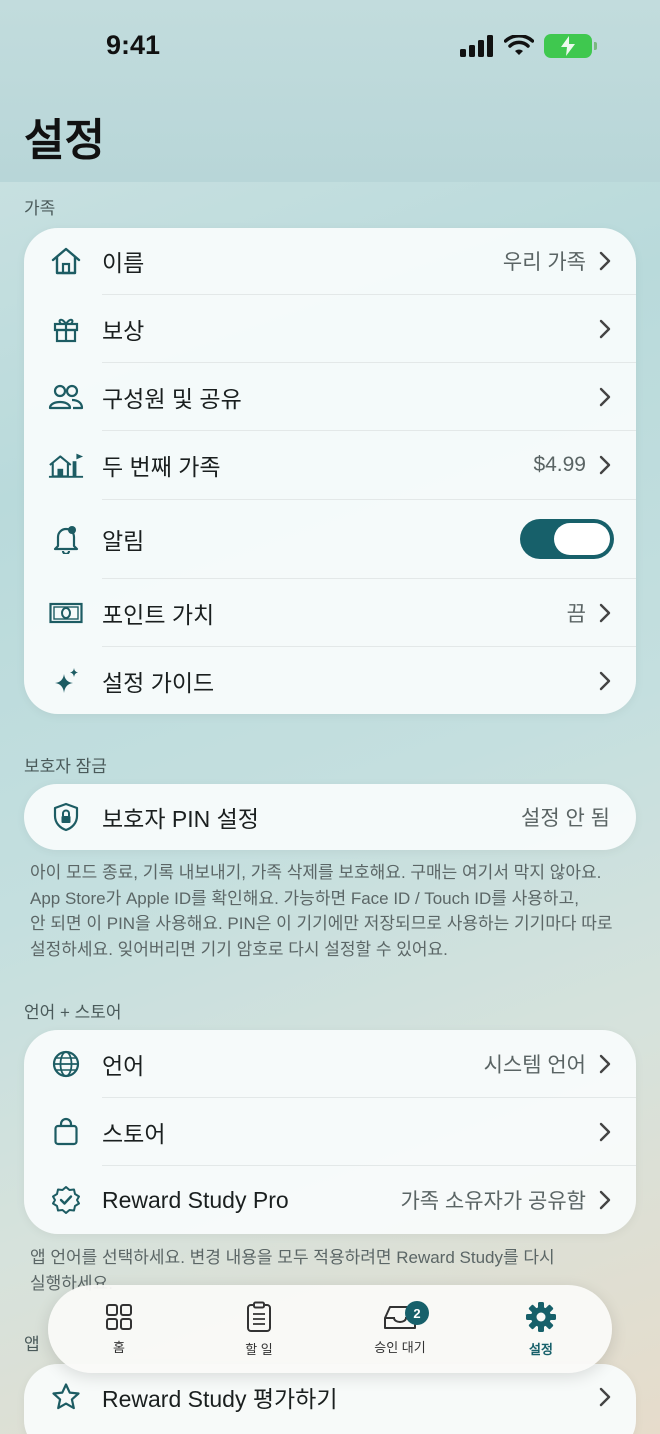 The image size is (660, 1434). Describe the element at coordinates (330, 45) in the screenshot. I see `status-bar: 9:41` at that location.